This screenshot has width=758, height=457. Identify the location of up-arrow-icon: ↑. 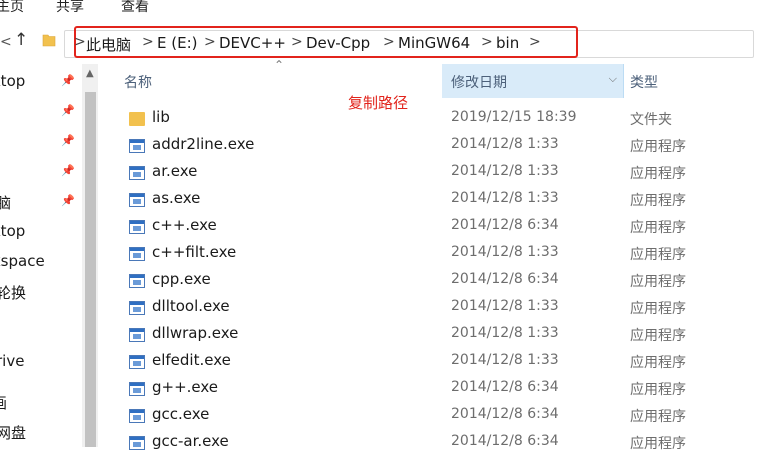
(21, 40).